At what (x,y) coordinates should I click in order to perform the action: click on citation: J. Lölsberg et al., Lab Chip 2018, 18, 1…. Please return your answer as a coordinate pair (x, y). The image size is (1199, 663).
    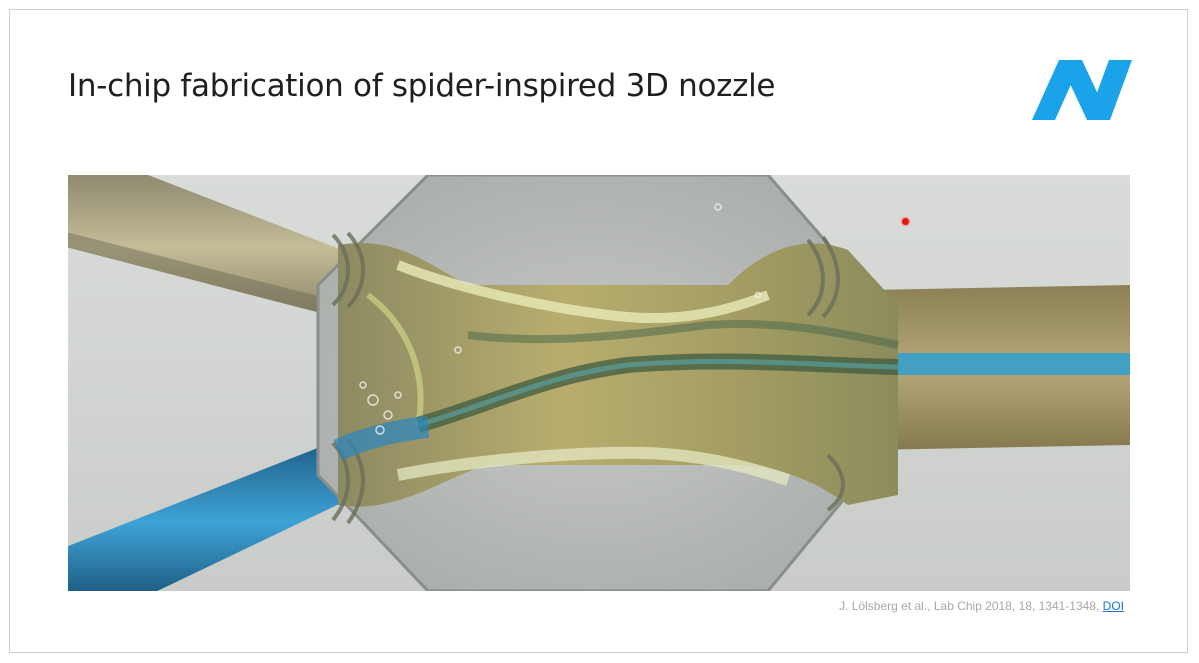
    Looking at the image, I should click on (981, 606).